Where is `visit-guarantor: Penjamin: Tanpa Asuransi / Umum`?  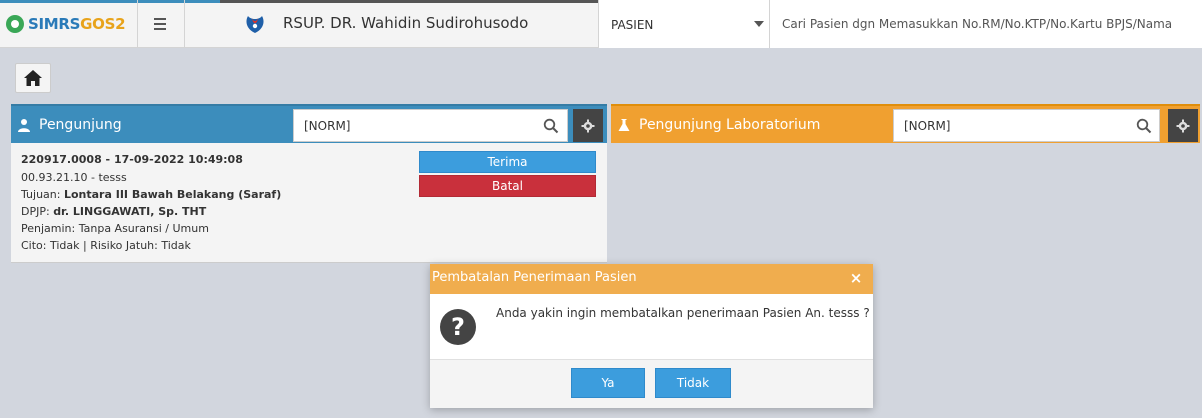
visit-guarantor: Penjamin: Tanpa Asuransi / Umum is located at coordinates (115, 228).